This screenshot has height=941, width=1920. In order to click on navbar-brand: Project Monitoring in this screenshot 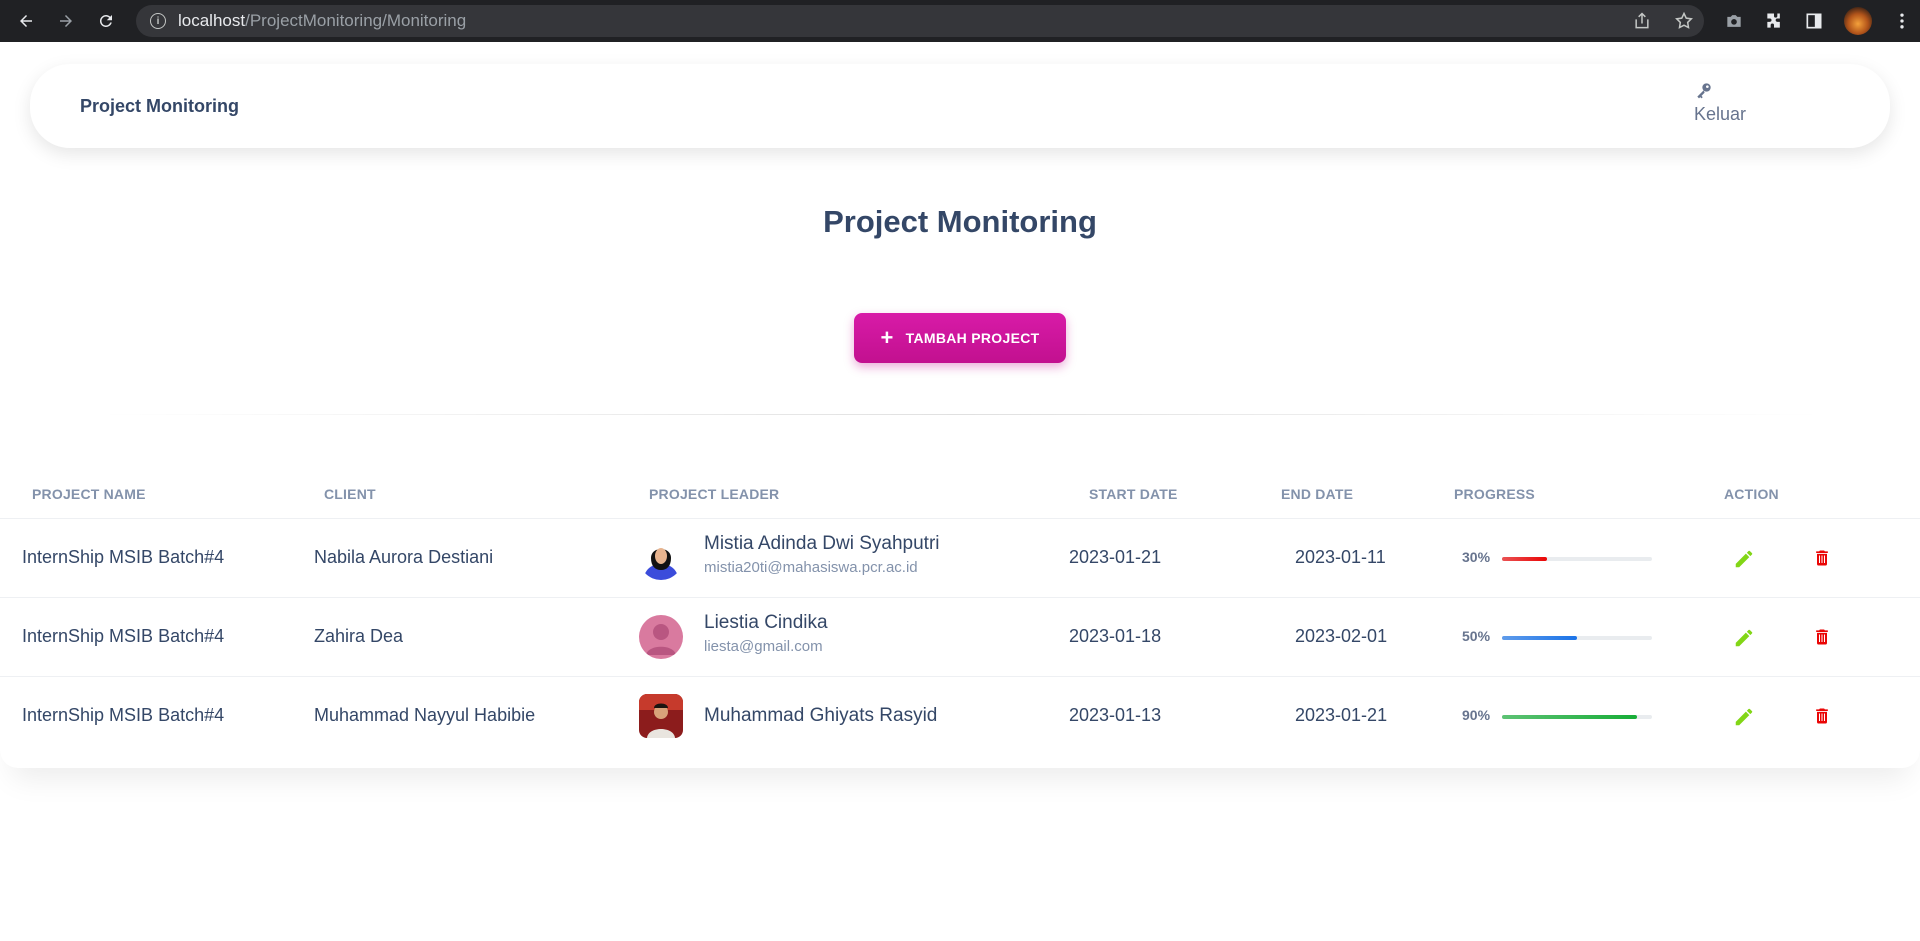, I will do `click(159, 106)`.